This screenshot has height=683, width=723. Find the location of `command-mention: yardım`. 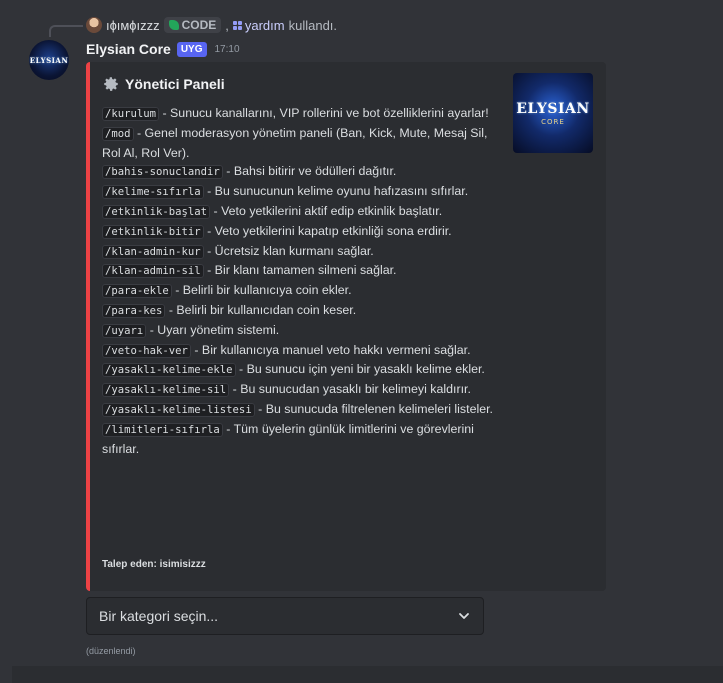

command-mention: yardım is located at coordinates (258, 25).